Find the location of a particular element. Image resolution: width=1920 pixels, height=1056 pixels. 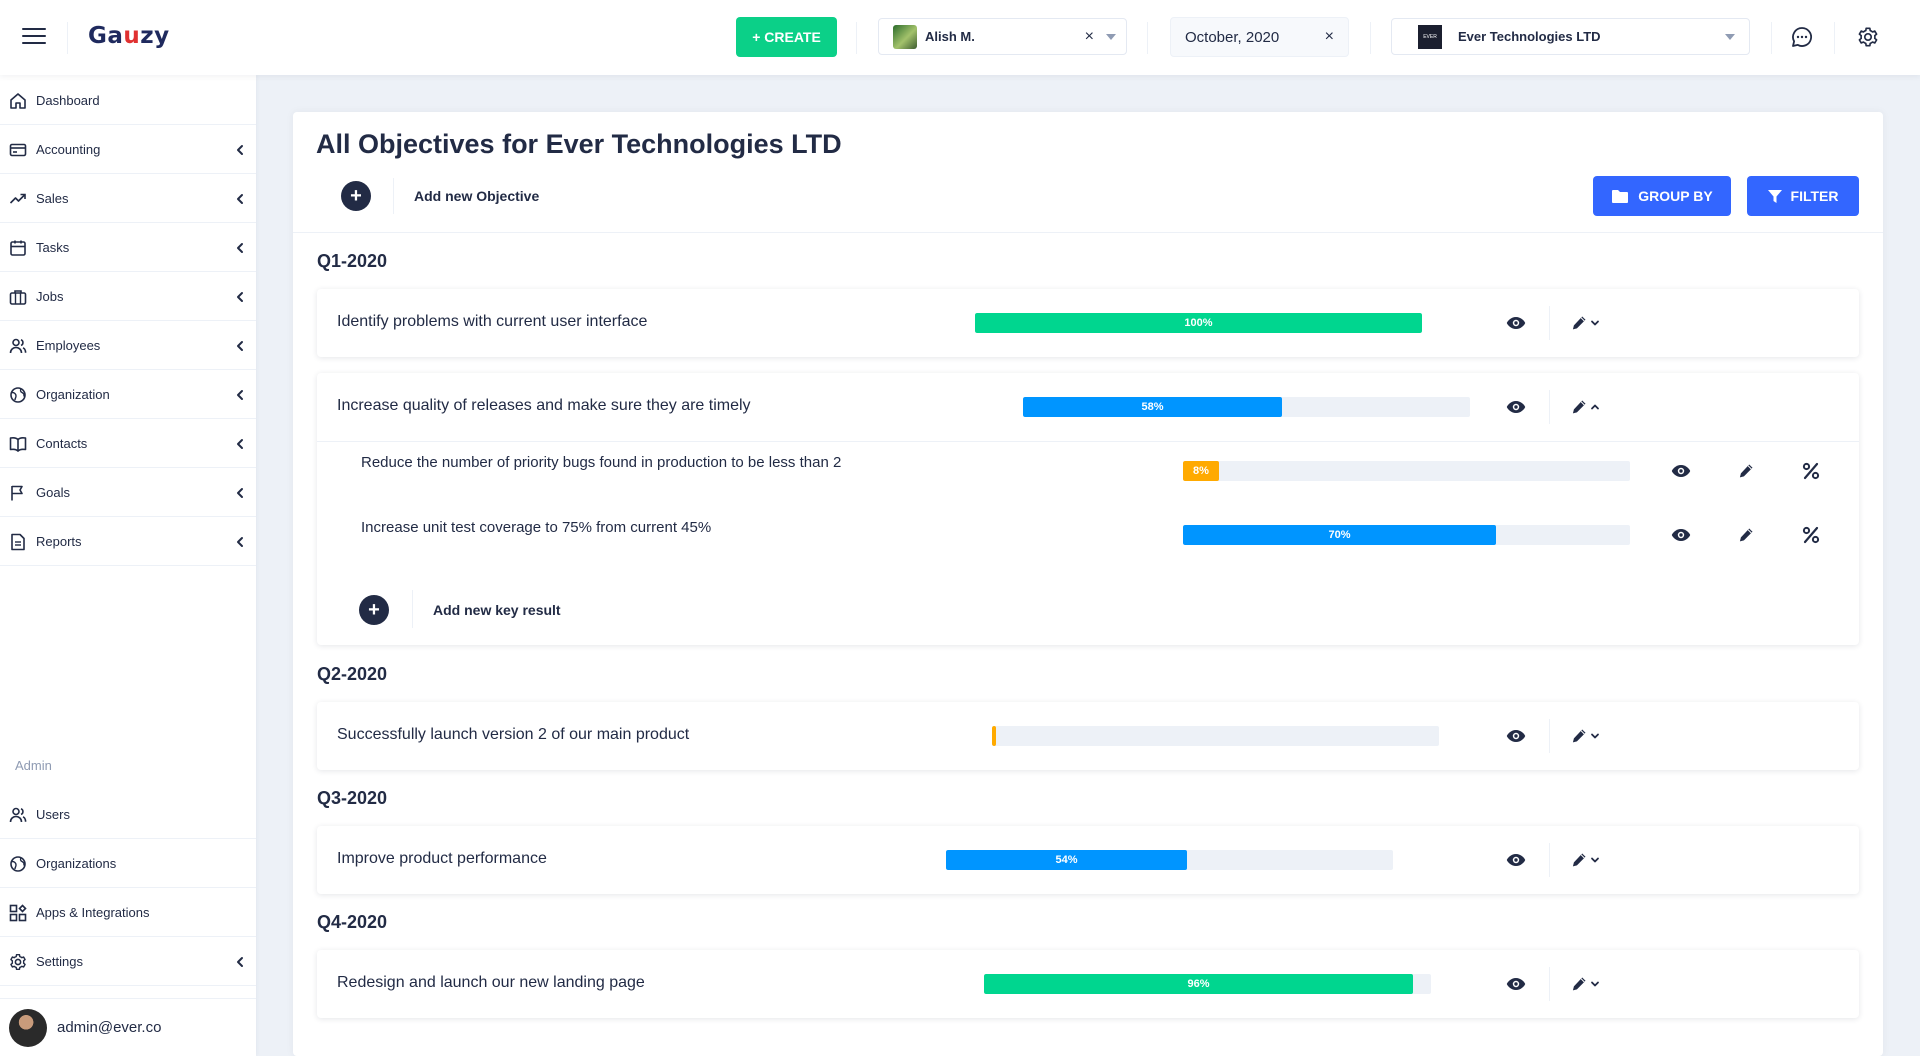

key-result-progress-bar: 70% is located at coordinates (1406, 535).